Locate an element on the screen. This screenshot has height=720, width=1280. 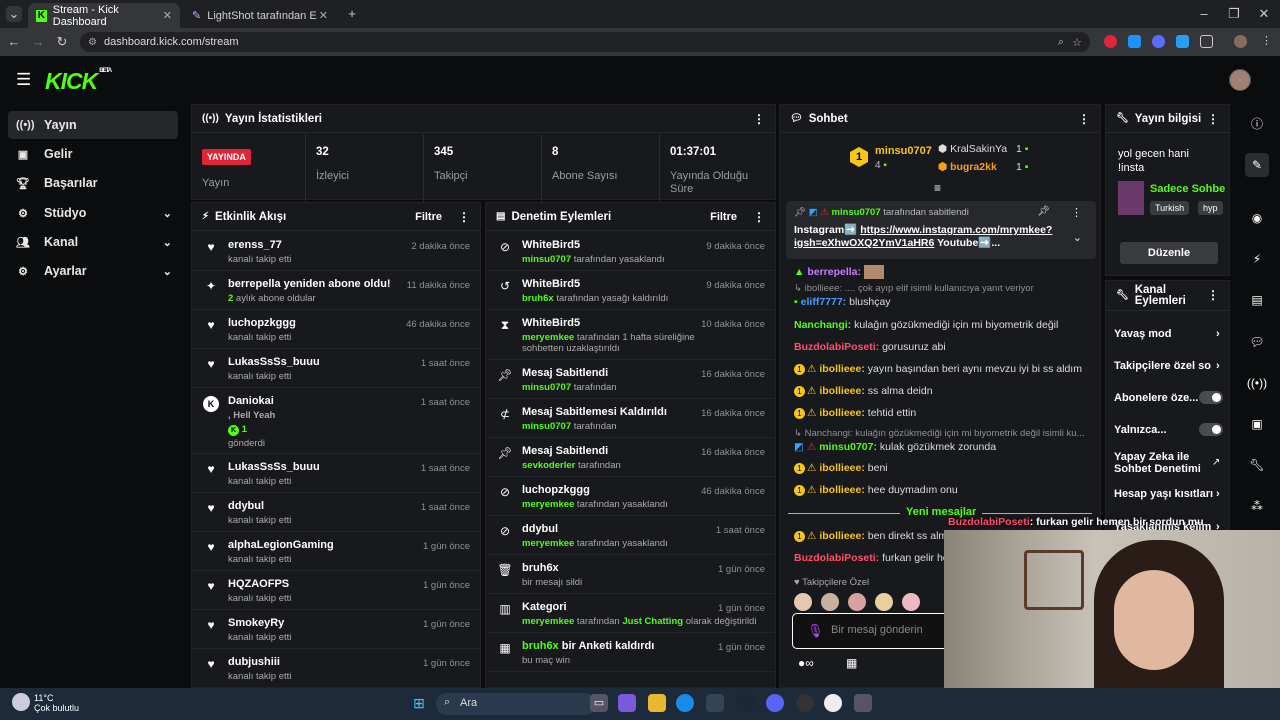
leader-entry: ⬢ KralSakinYa is located at coordinates (972, 149).